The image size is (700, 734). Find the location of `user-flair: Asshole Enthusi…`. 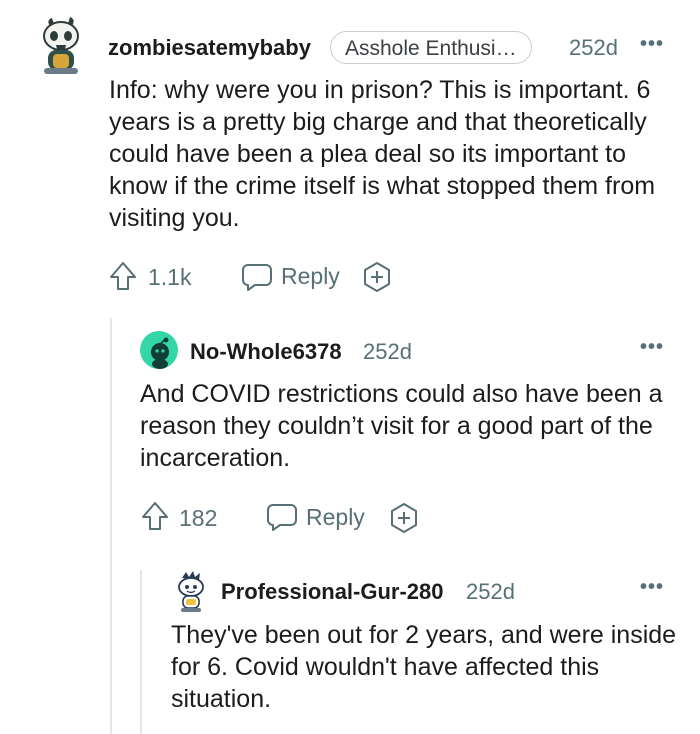

user-flair: Asshole Enthusi… is located at coordinates (431, 47).